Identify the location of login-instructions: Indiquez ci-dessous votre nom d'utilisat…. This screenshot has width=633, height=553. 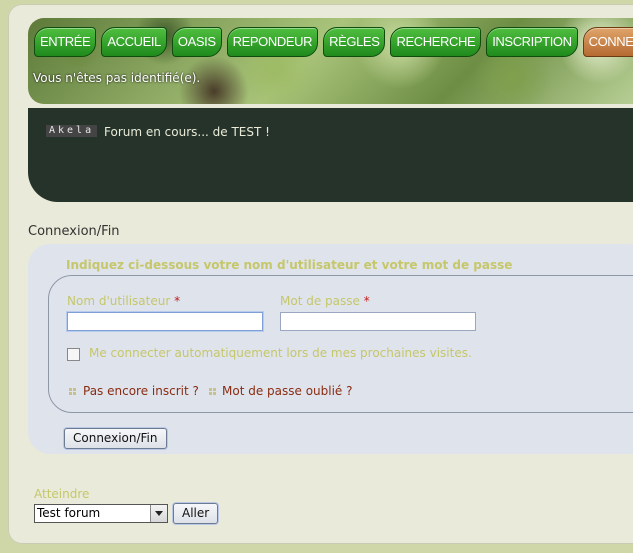
(289, 265).